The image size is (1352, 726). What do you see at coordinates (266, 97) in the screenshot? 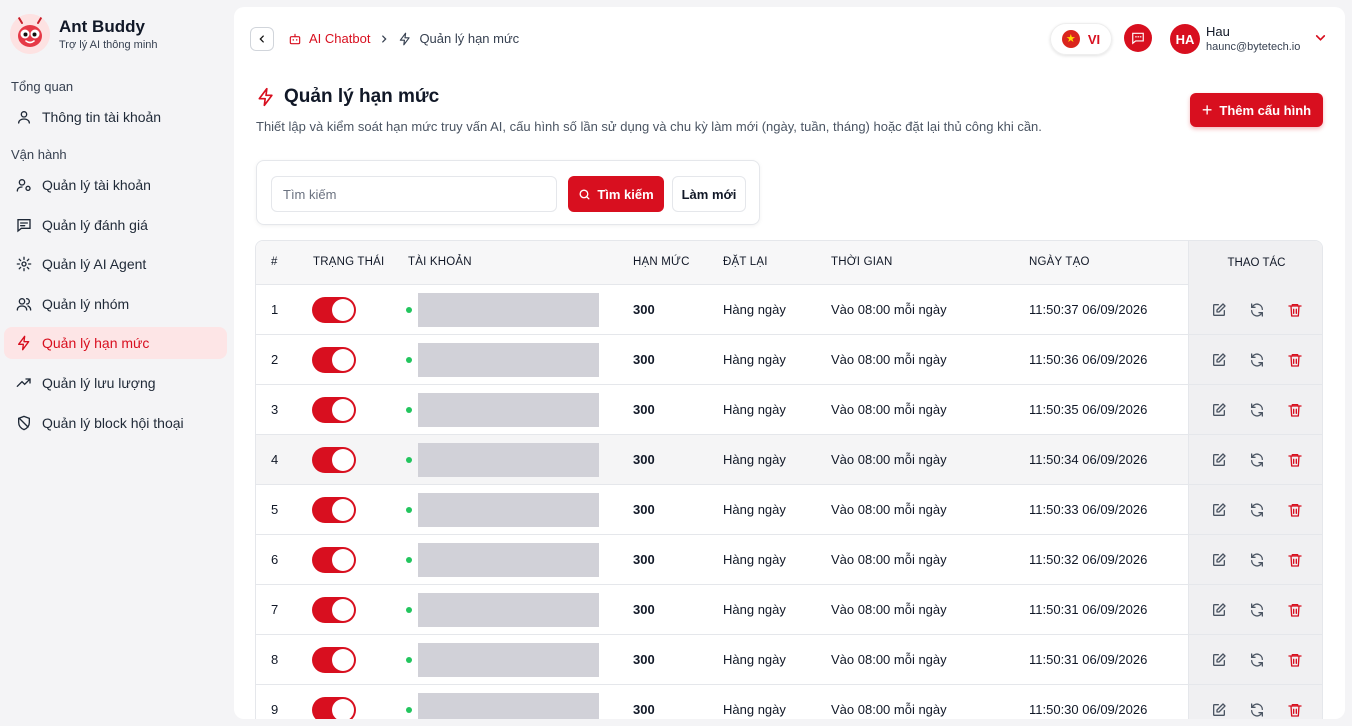
I see `zap-icon` at bounding box center [266, 97].